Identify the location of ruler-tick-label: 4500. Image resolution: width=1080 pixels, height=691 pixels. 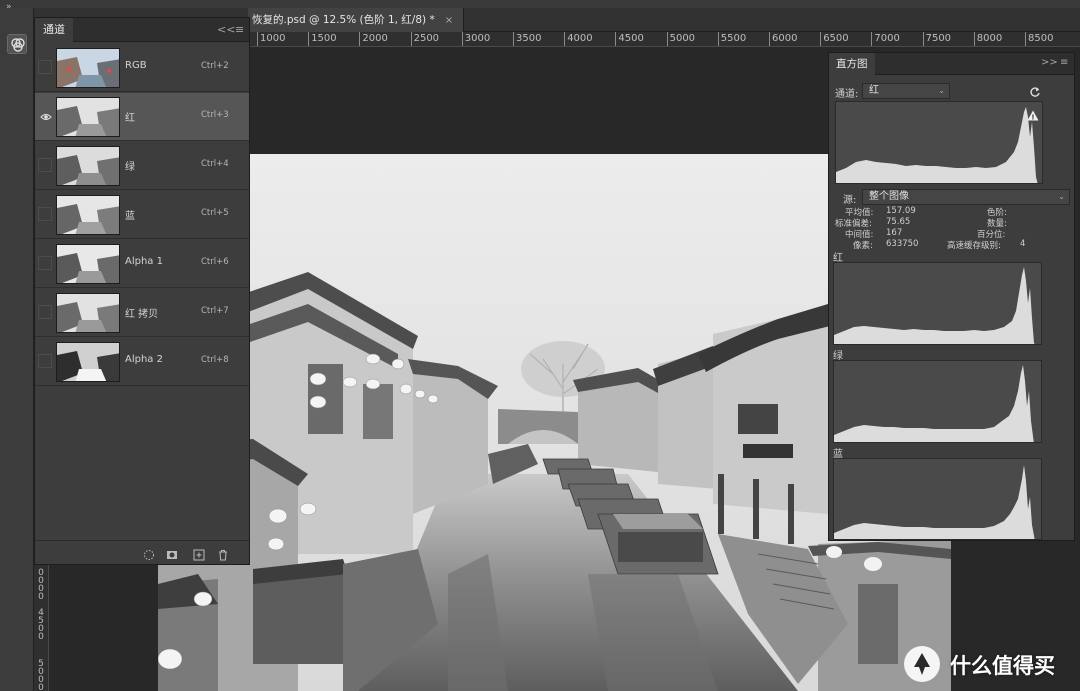
(629, 39).